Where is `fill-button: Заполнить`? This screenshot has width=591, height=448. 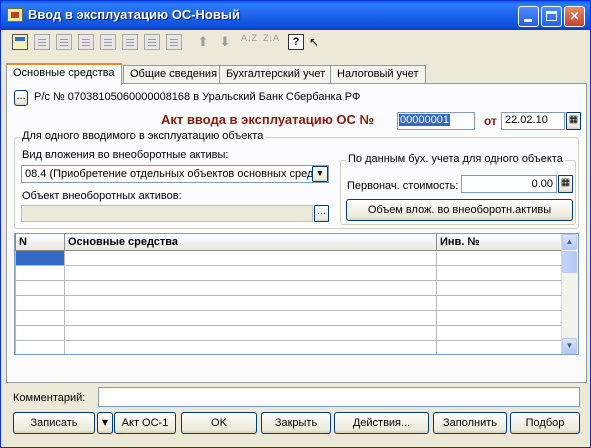
fill-button: Заполнить is located at coordinates (470, 423).